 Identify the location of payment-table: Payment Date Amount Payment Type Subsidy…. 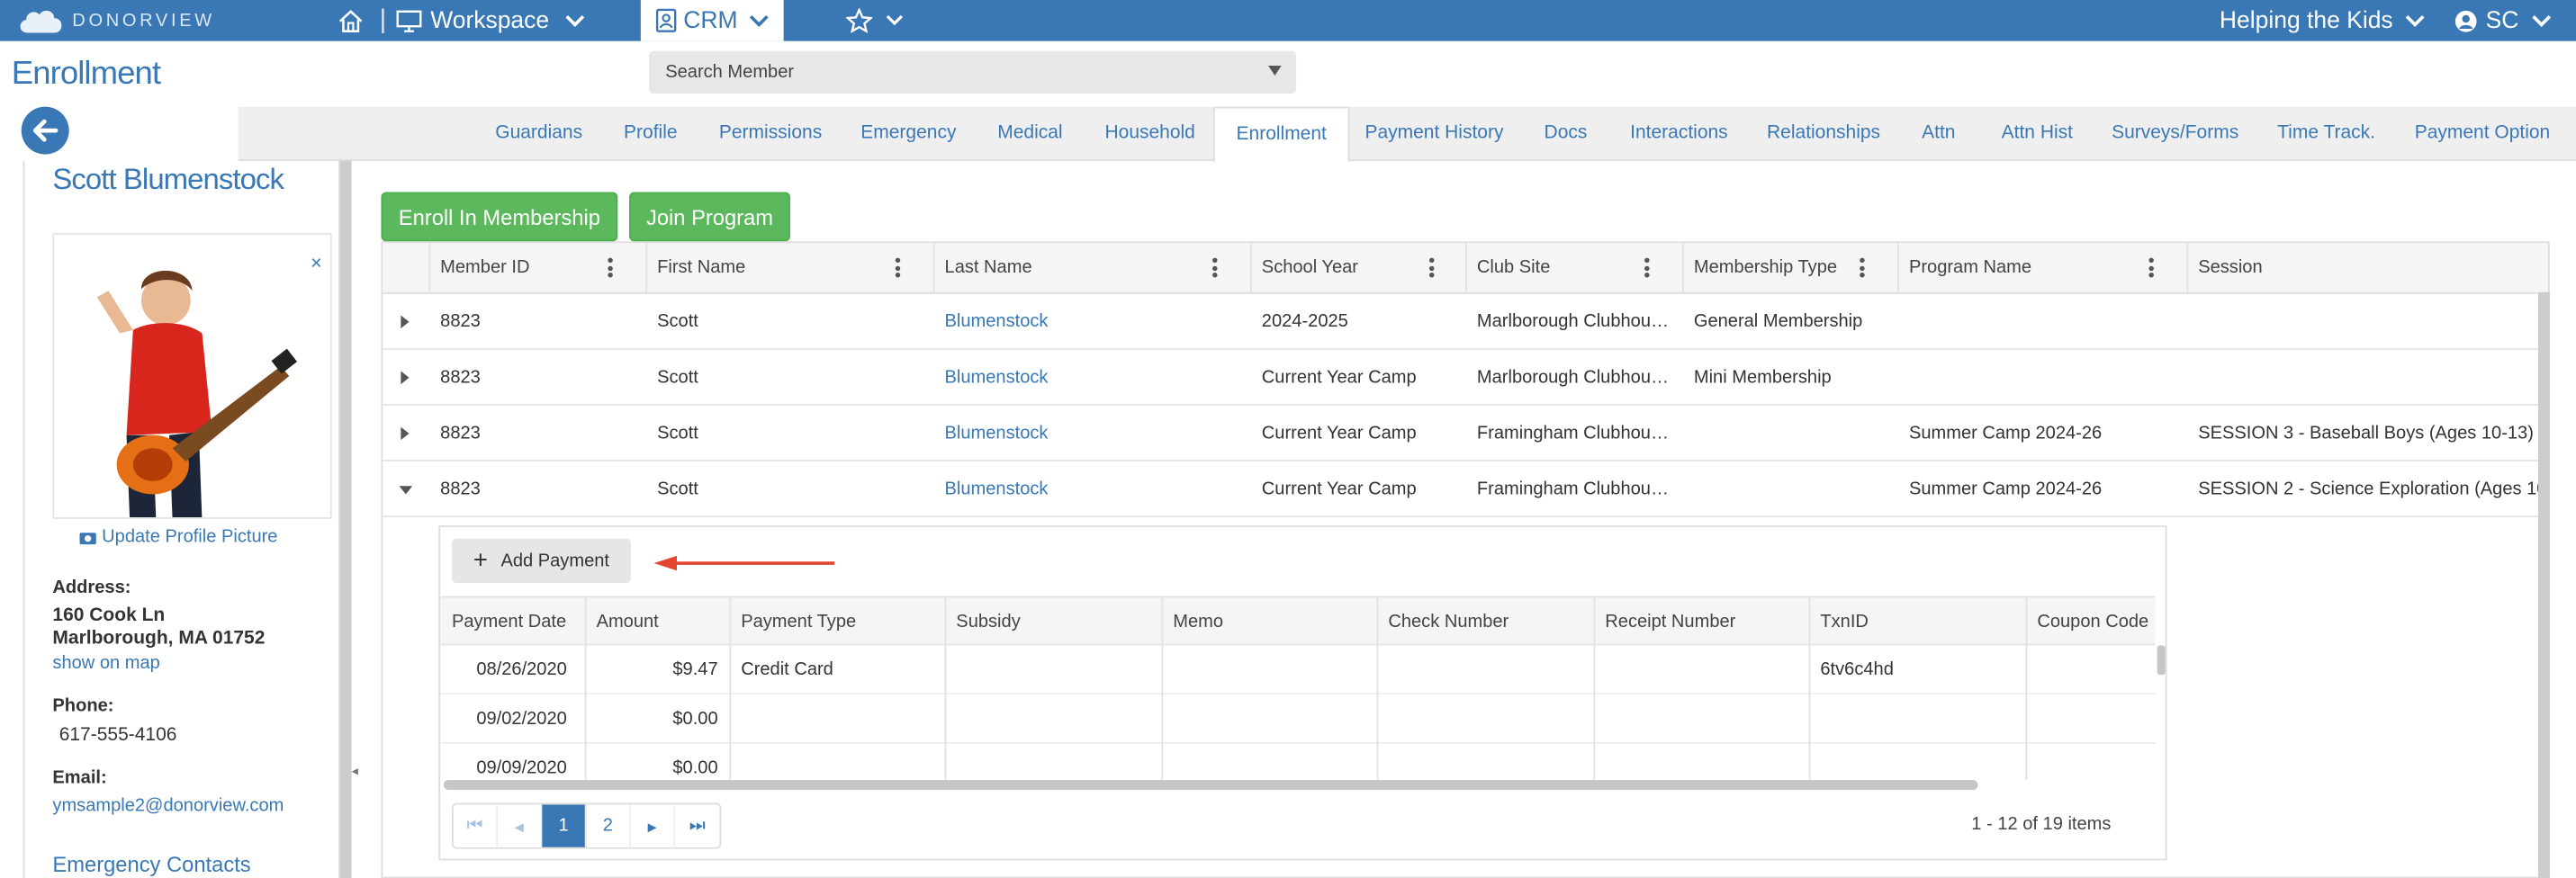
(1298, 688).